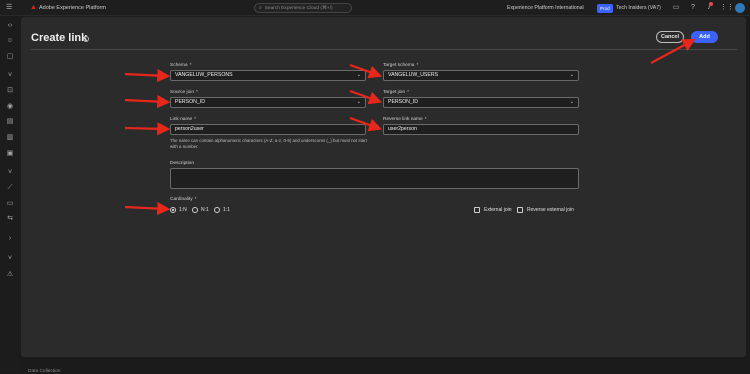 The height and width of the screenshot is (374, 750). What do you see at coordinates (44, 371) in the screenshot?
I see `bottom-bar-text: Data Collection` at bounding box center [44, 371].